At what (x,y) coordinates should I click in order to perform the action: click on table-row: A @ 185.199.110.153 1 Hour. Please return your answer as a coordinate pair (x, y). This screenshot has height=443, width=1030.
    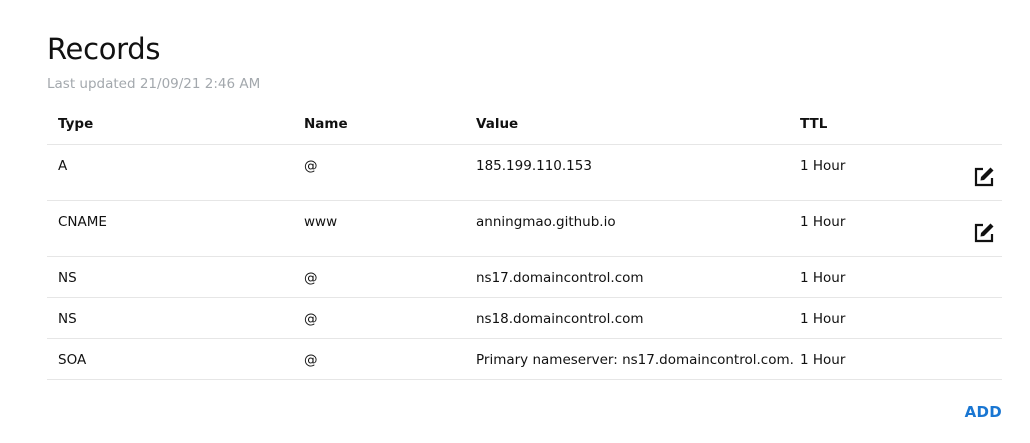
    Looking at the image, I should click on (524, 172).